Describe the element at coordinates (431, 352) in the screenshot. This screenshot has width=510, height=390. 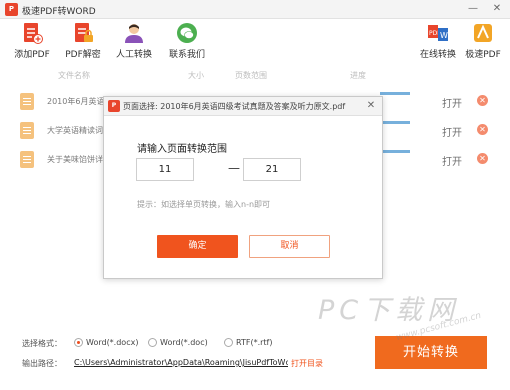
I see `start-convert-button: 开始转换` at that location.